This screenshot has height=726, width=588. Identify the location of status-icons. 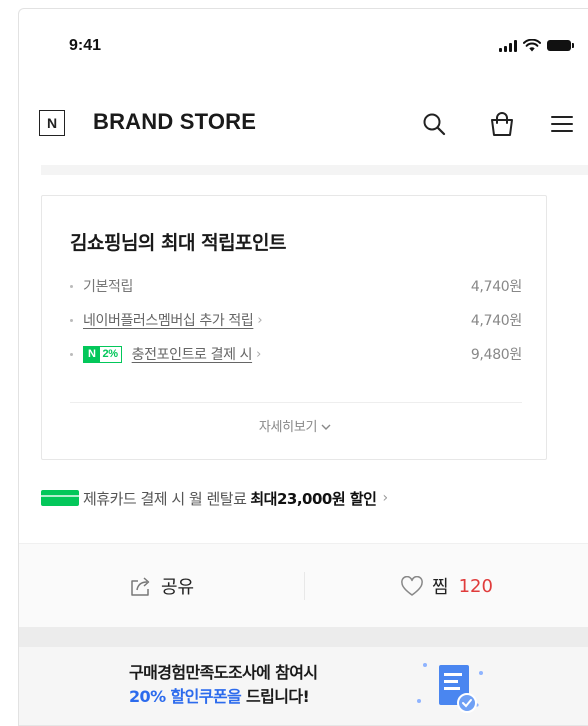
(536, 45).